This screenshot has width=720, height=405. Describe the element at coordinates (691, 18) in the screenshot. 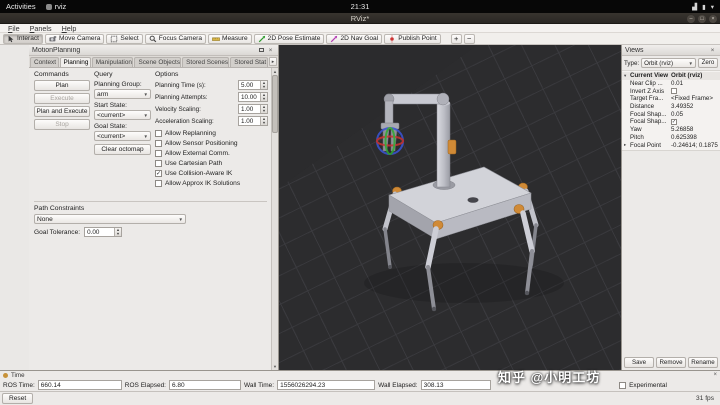

I see `minimize-button: –` at that location.